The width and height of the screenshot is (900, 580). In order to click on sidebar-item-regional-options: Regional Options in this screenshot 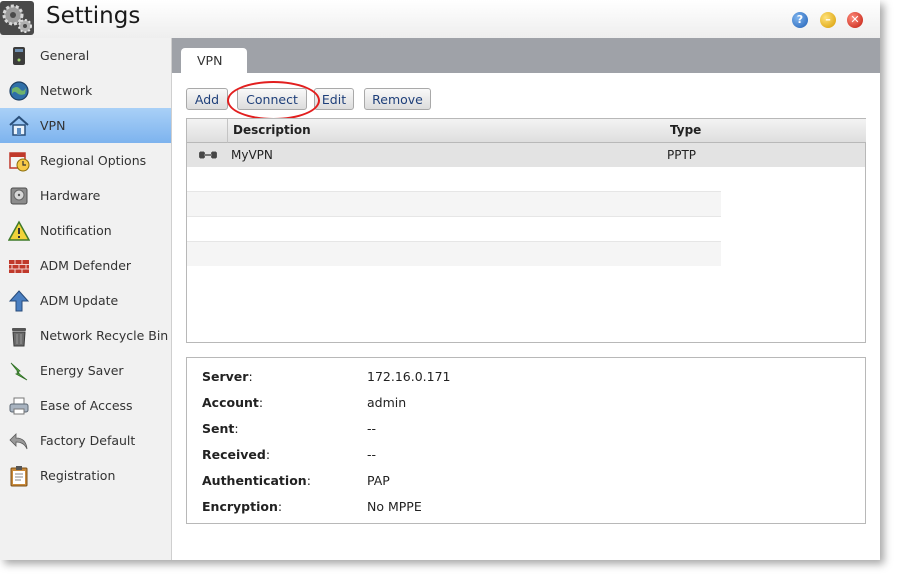, I will do `click(85, 160)`.